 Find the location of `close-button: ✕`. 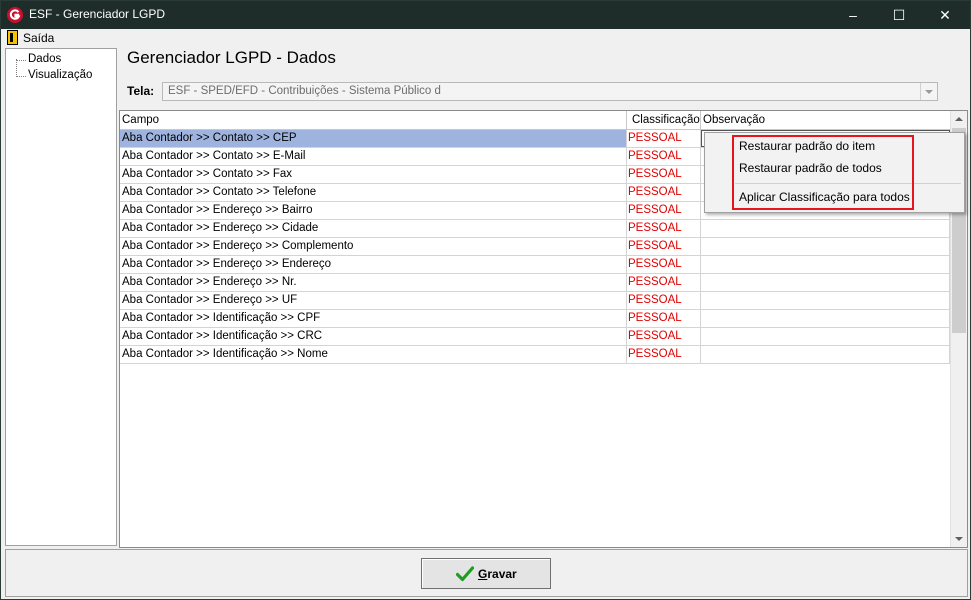

close-button: ✕ is located at coordinates (945, 15).